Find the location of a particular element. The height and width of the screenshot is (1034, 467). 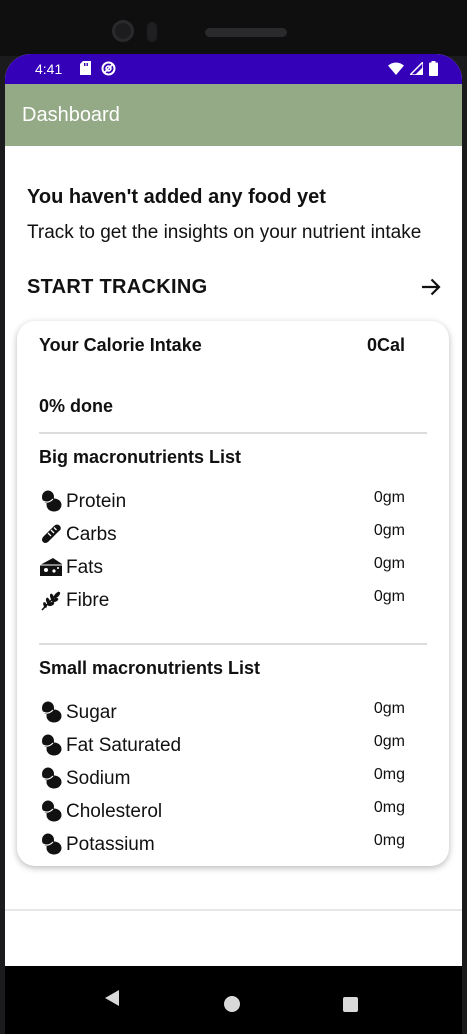

nutrient-label: Protein is located at coordinates (96, 501).